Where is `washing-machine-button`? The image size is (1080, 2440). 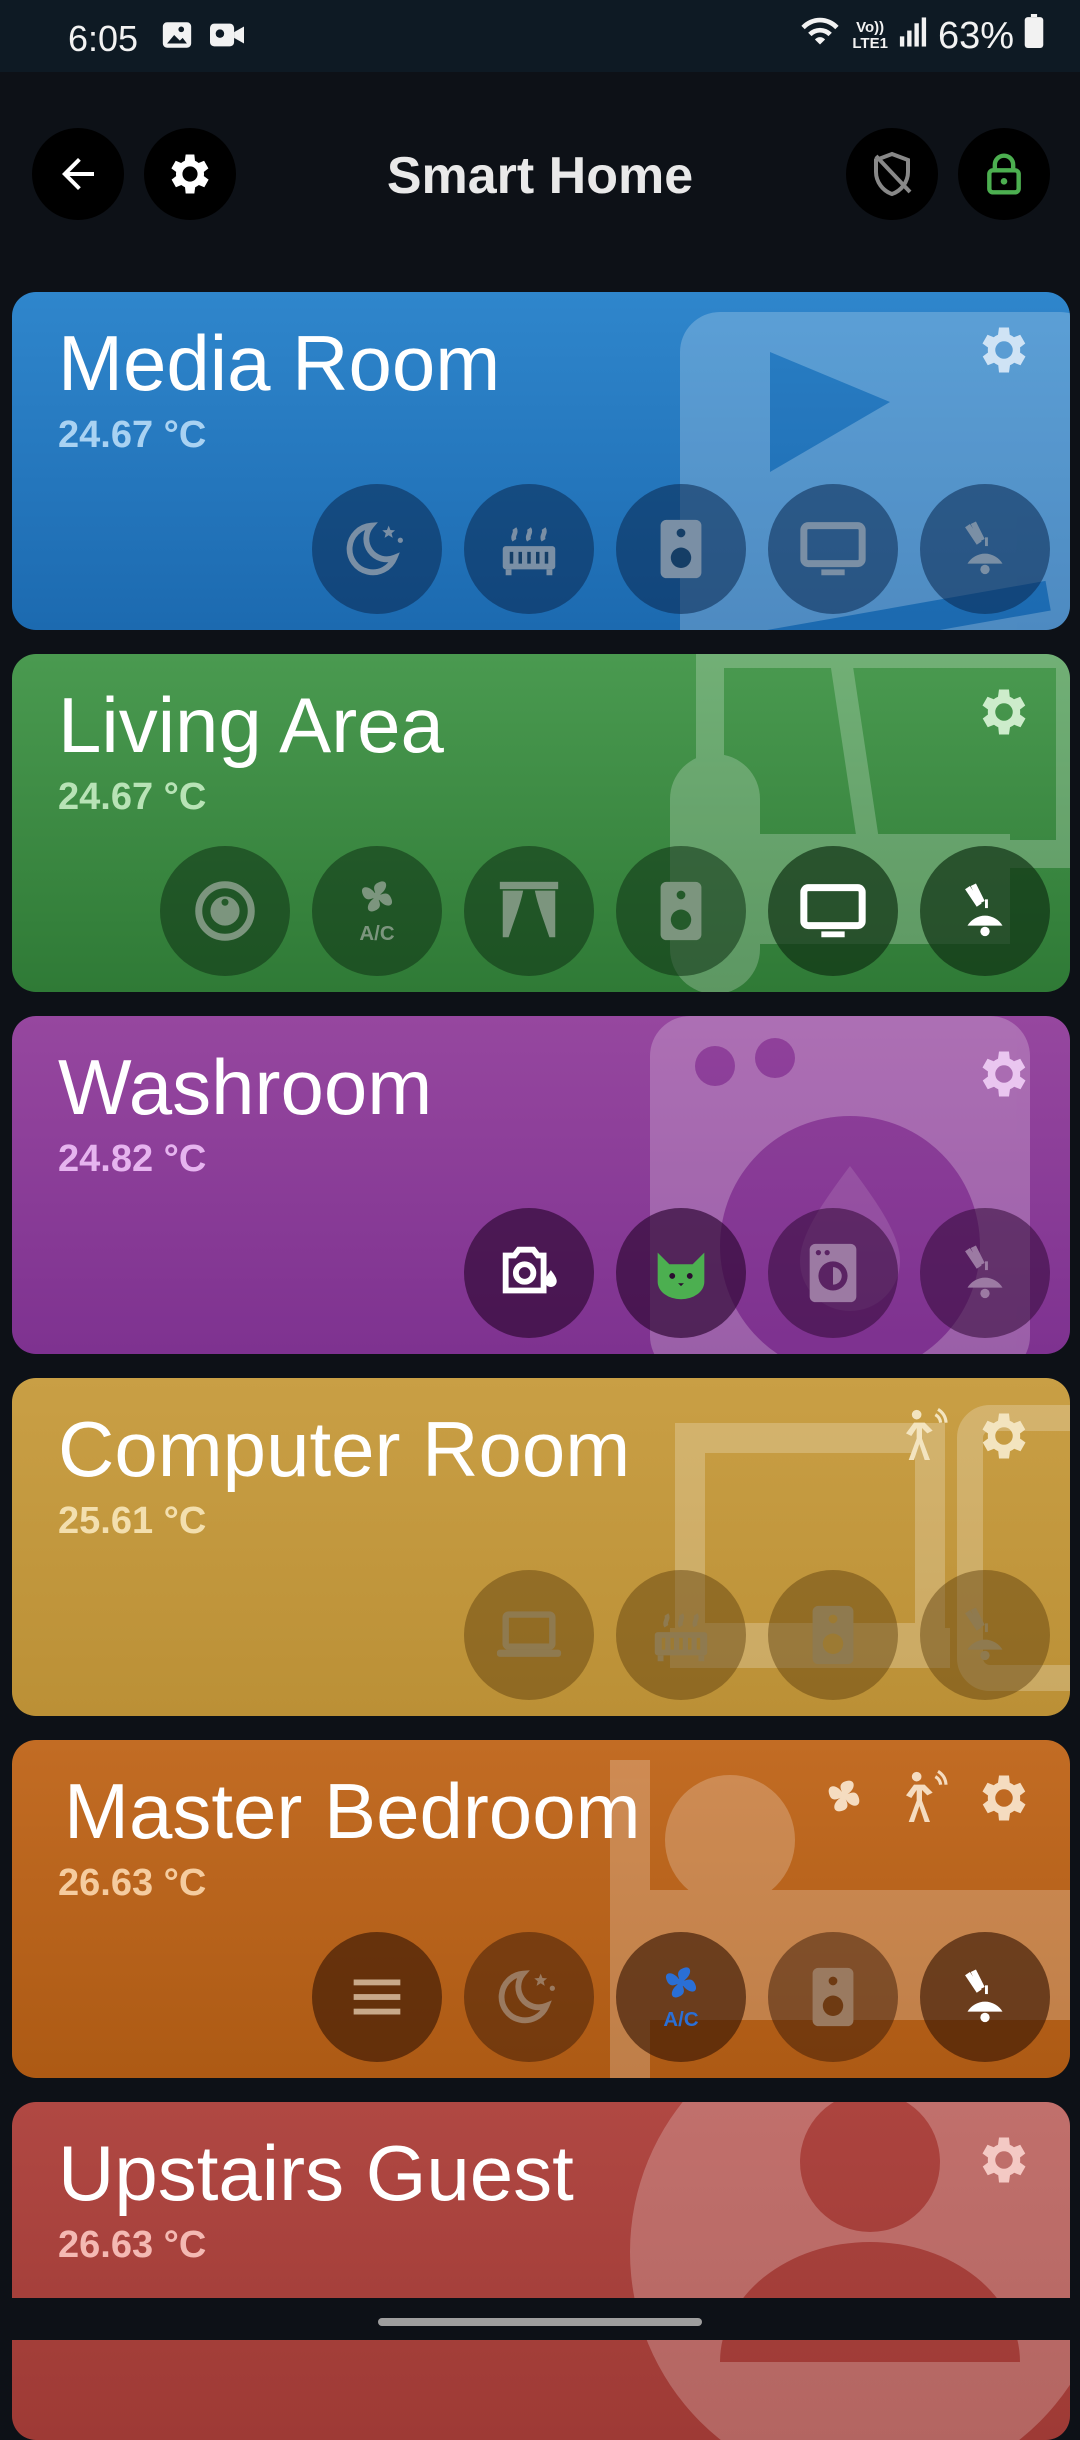 washing-machine-button is located at coordinates (833, 1273).